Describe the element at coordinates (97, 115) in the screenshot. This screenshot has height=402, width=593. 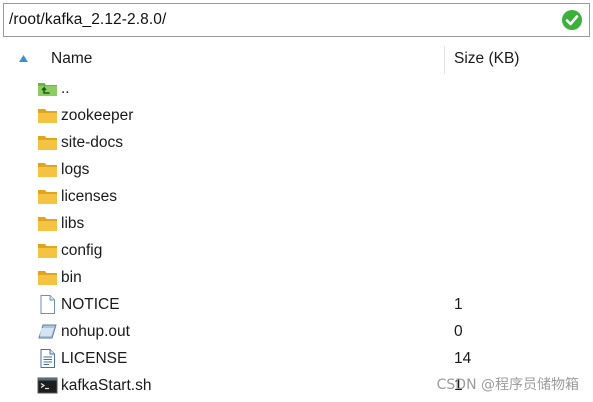
I see `file-name: zookeeper` at that location.